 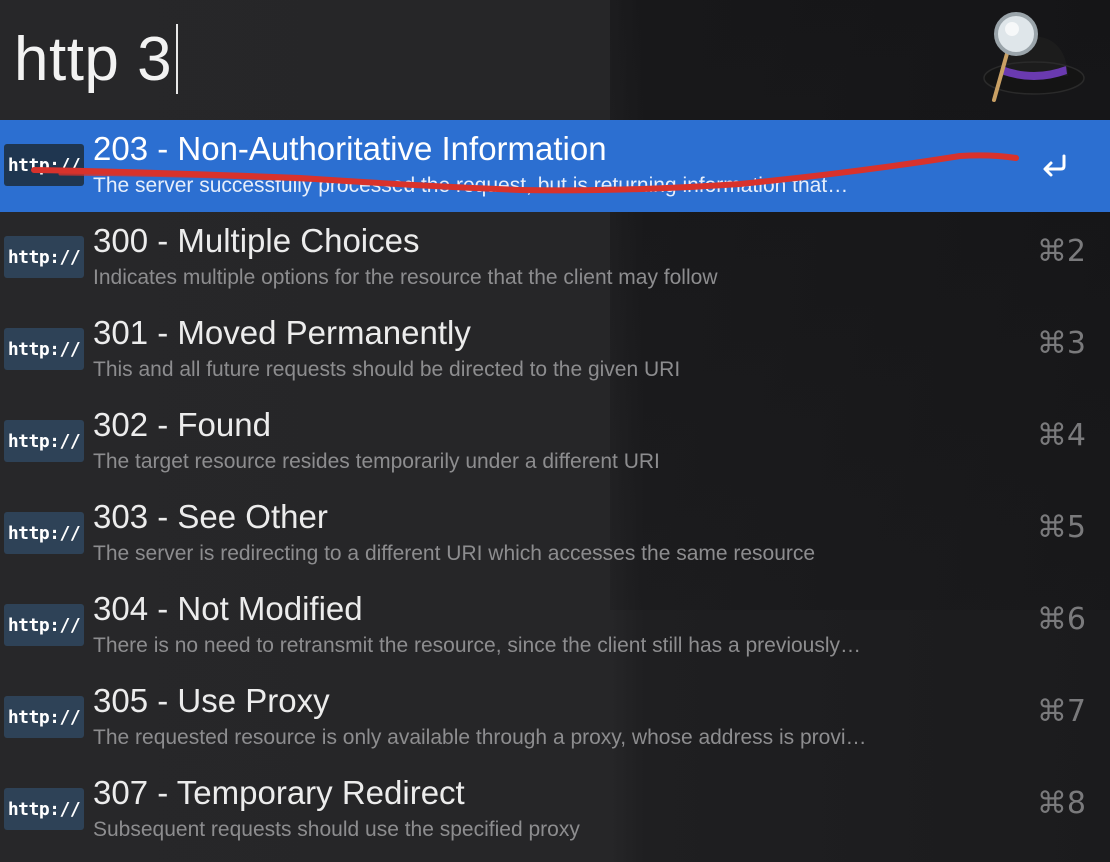 I want to click on text-caret, so click(x=177, y=59).